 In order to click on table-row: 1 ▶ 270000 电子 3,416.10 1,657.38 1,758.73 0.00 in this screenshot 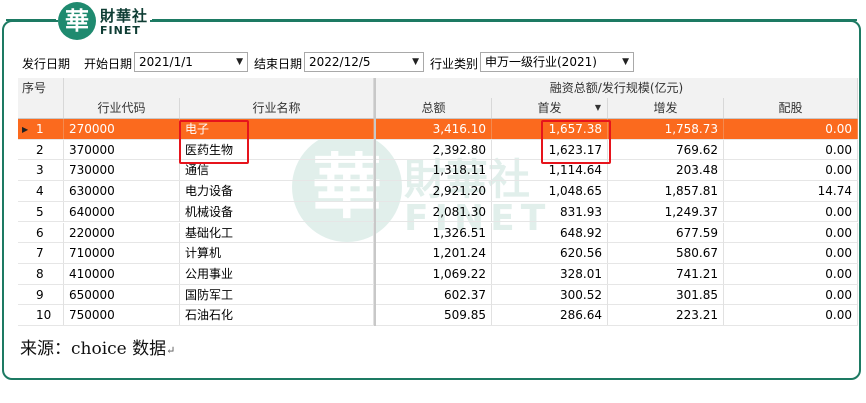, I will do `click(438, 129)`.